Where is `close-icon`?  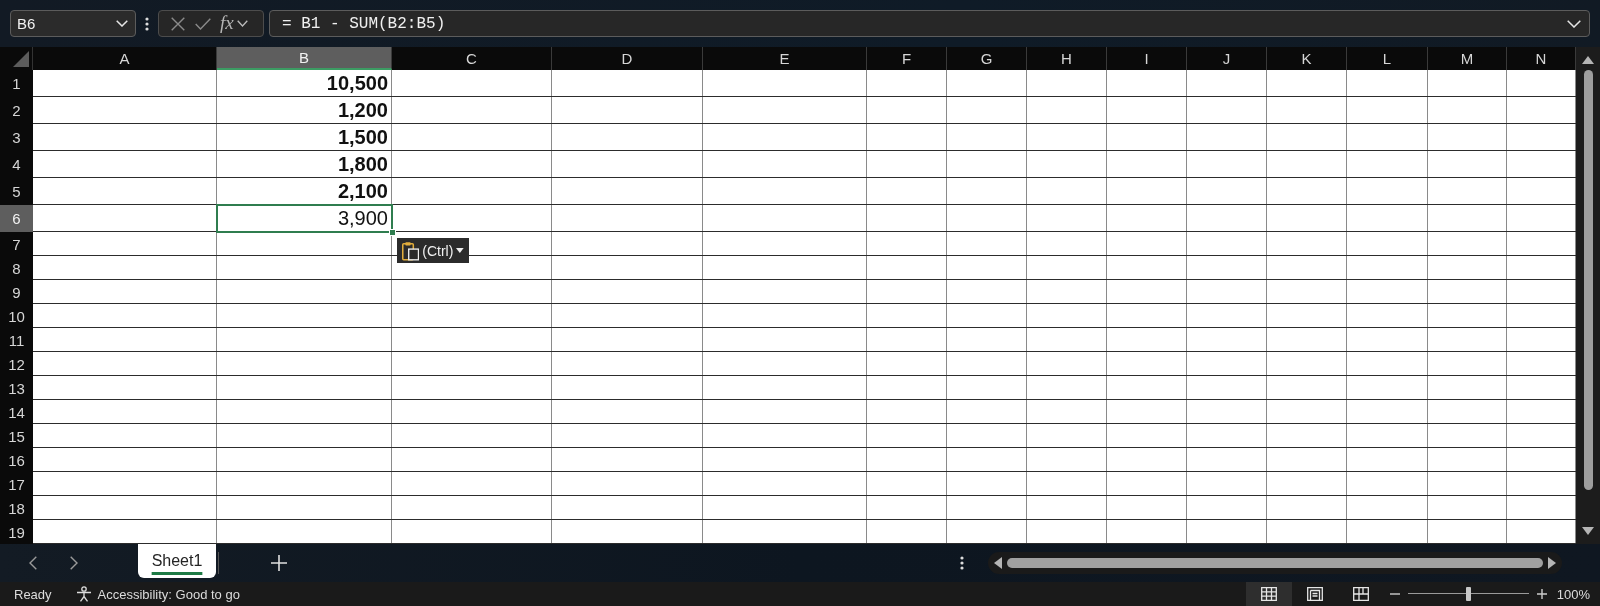
close-icon is located at coordinates (178, 23).